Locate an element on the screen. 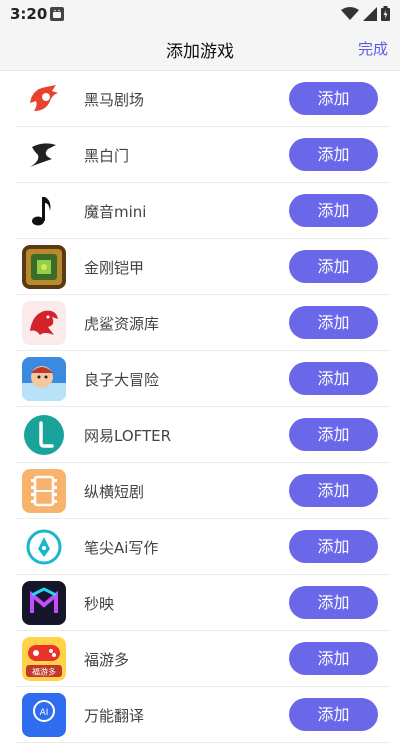 The width and height of the screenshot is (400, 743). signal-icon is located at coordinates (370, 13).